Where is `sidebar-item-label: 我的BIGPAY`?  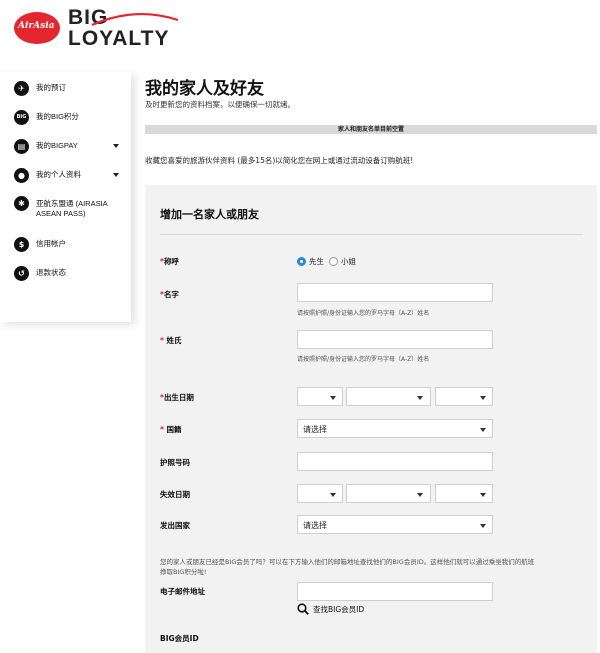
sidebar-item-label: 我的BIGPAY is located at coordinates (57, 145).